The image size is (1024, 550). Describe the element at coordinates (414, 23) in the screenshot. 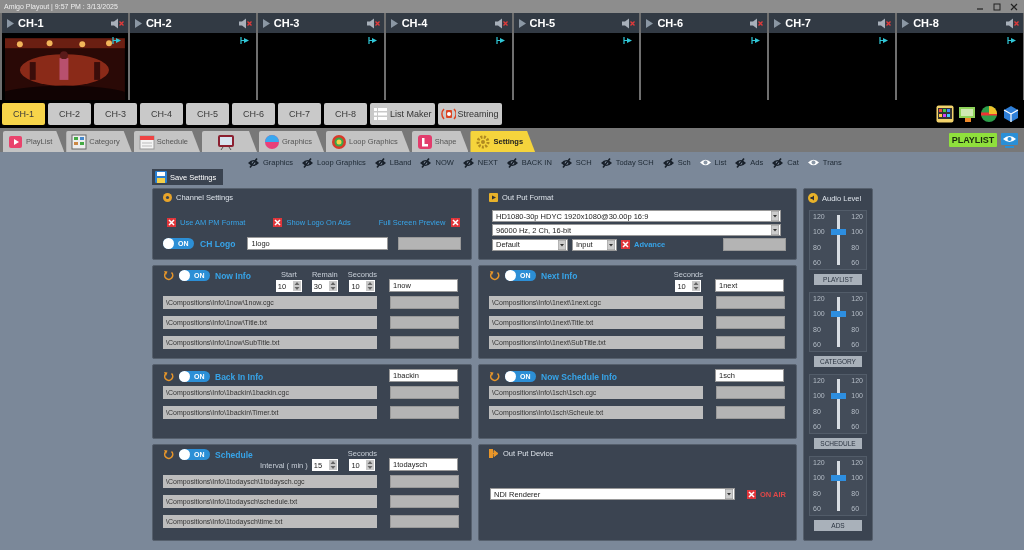

I see `channel-label: CH-4` at that location.